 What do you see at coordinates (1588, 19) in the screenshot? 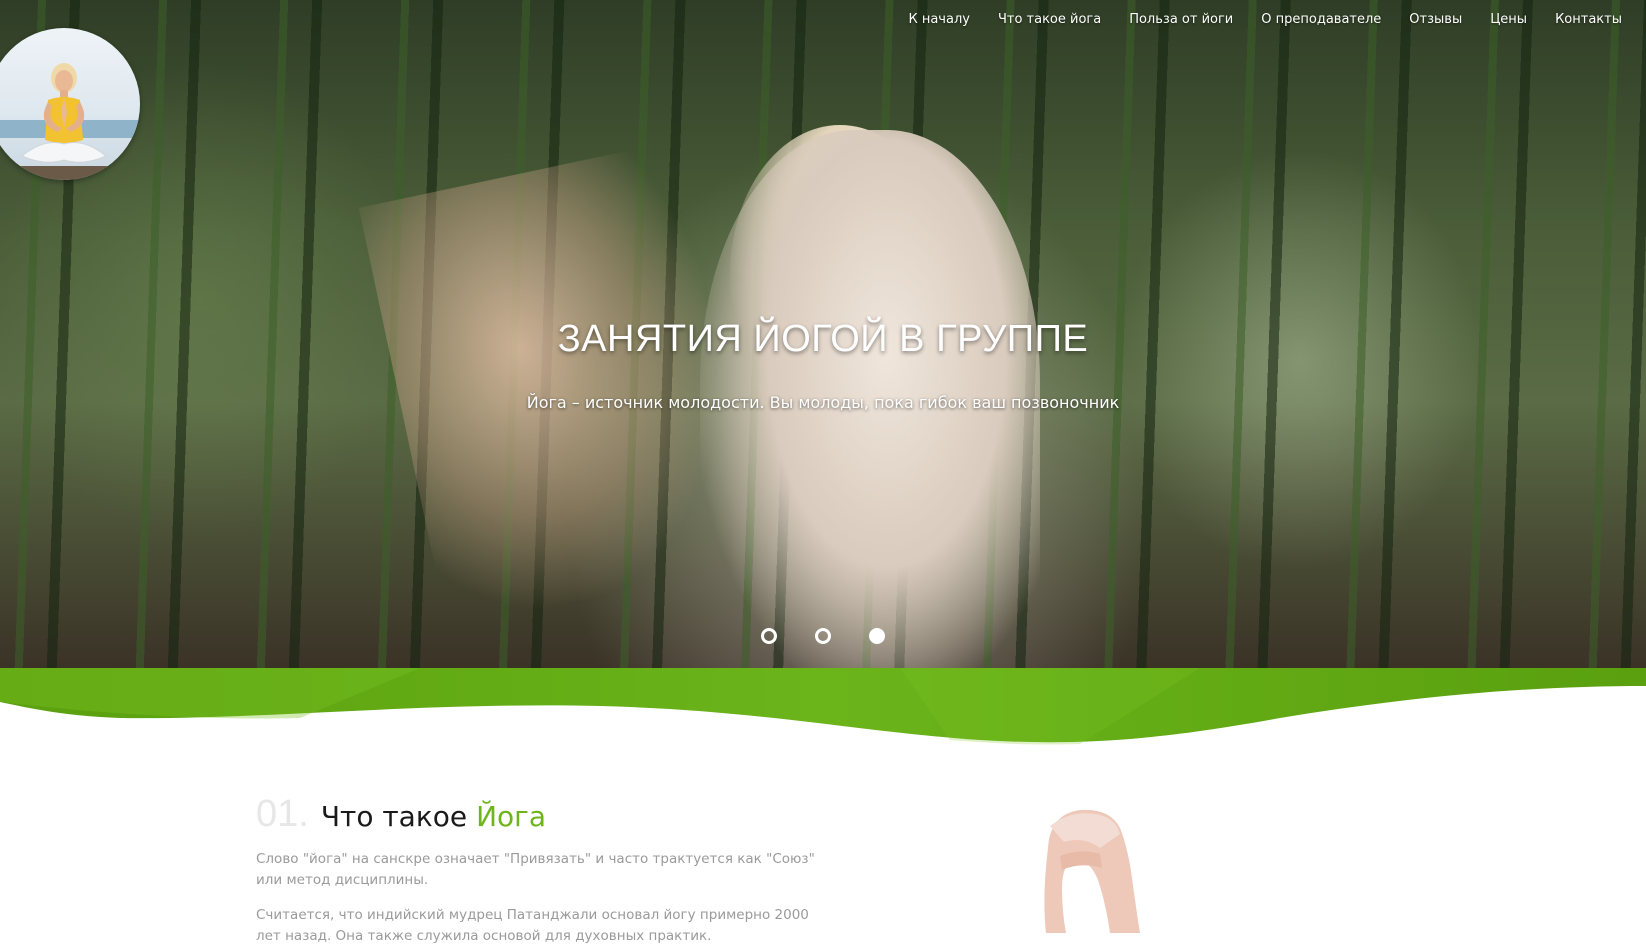
I see `nav-item-contacts: Контакты` at bounding box center [1588, 19].